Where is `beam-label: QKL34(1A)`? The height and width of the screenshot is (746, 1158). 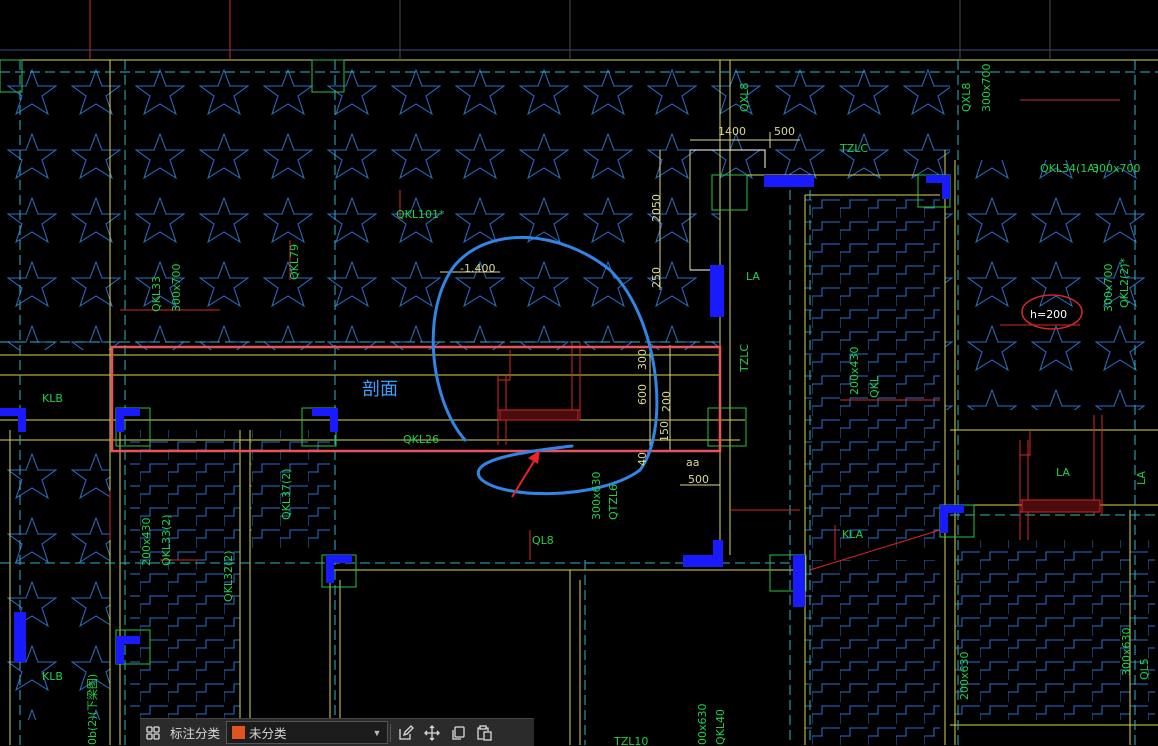 beam-label: QKL34(1A) is located at coordinates (1069, 168).